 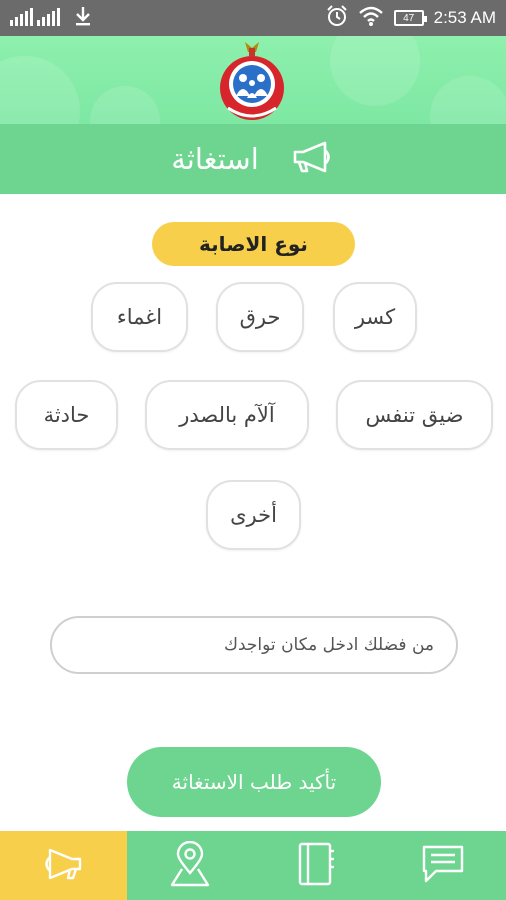 What do you see at coordinates (139, 317) in the screenshot?
I see `injury-option-fainting: اغماء` at bounding box center [139, 317].